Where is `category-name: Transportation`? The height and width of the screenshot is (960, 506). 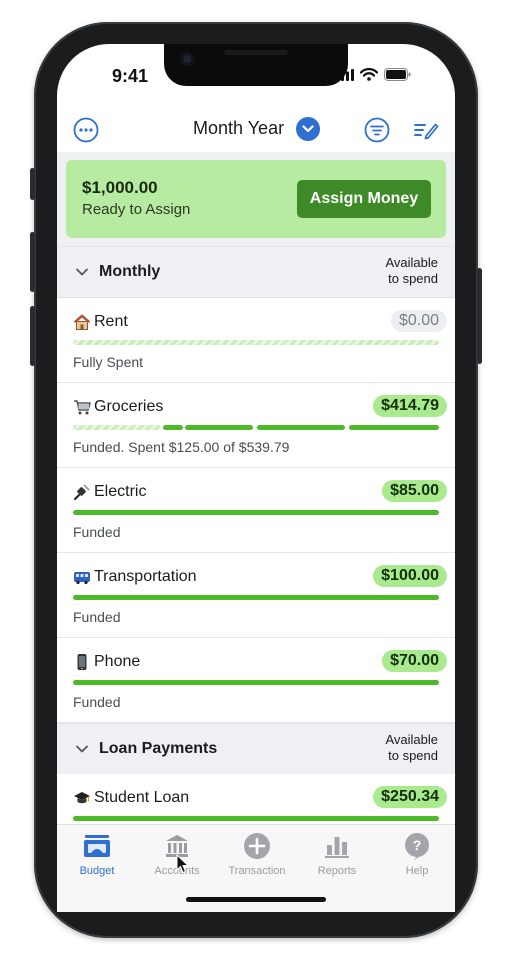 category-name: Transportation is located at coordinates (145, 576).